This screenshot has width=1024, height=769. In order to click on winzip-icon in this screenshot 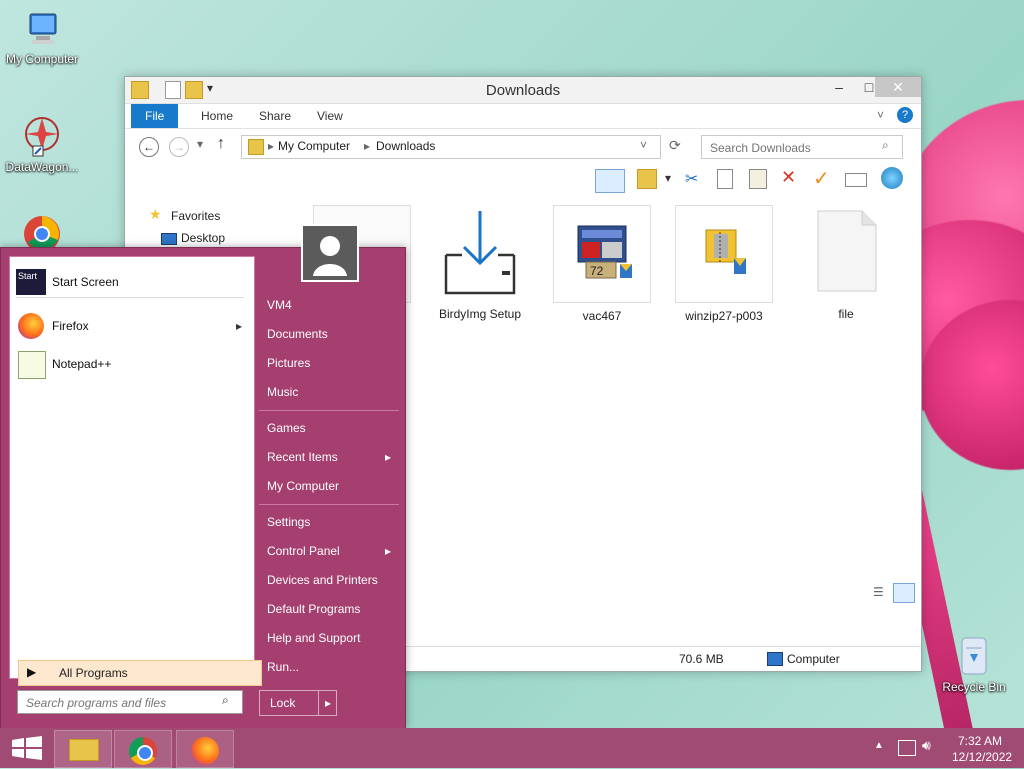, I will do `click(724, 254)`.